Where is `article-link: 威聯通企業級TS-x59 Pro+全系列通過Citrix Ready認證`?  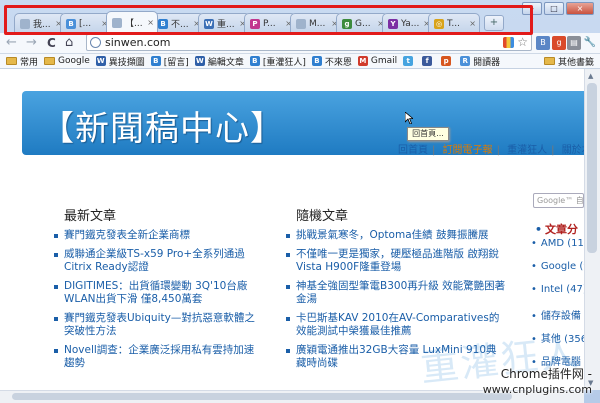 article-link: 威聯通企業級TS-x59 Pro+全系列通過Citrix Ready認證 is located at coordinates (157, 261).